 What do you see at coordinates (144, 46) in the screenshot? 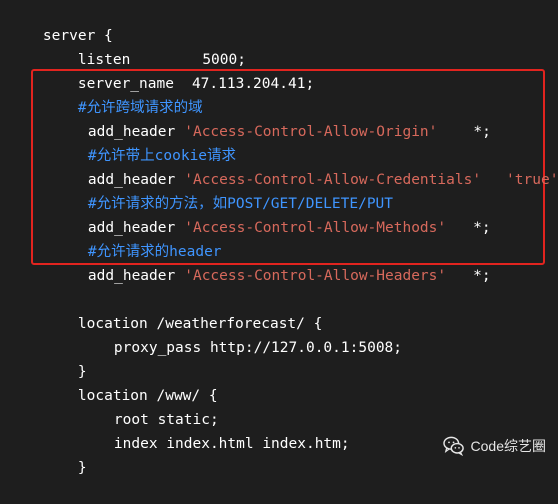
I see `code-line-listen: listen 5000;` at bounding box center [144, 46].